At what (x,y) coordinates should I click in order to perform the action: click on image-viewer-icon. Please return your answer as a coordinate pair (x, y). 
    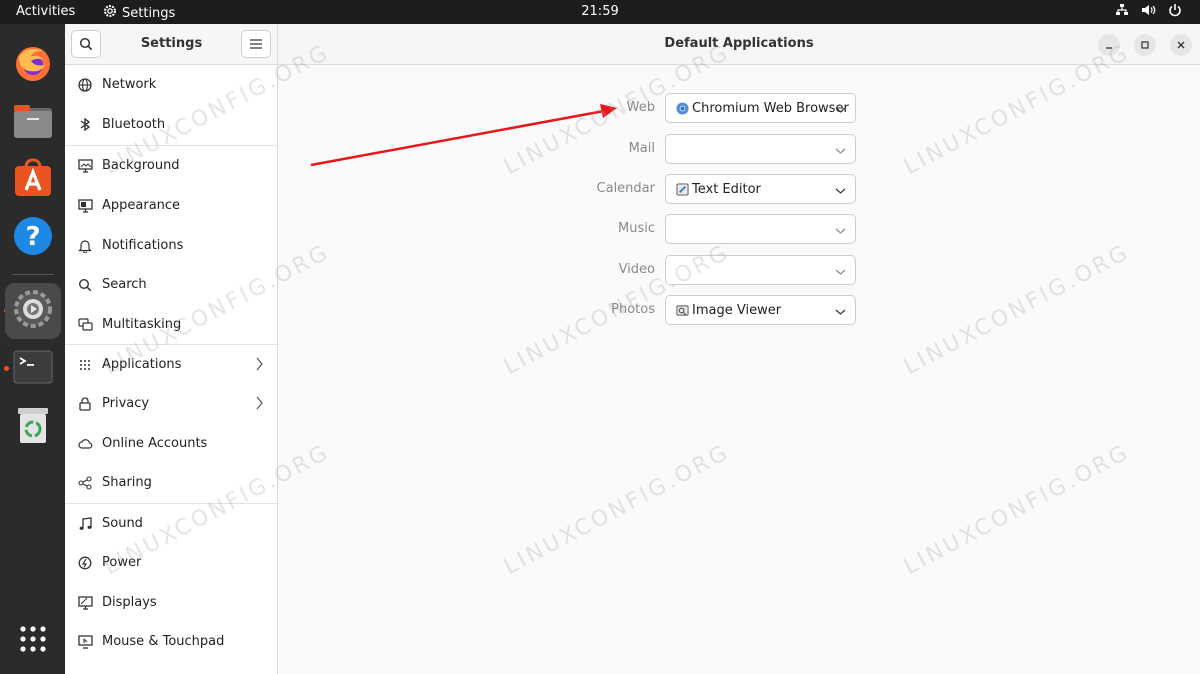
    Looking at the image, I should click on (682, 310).